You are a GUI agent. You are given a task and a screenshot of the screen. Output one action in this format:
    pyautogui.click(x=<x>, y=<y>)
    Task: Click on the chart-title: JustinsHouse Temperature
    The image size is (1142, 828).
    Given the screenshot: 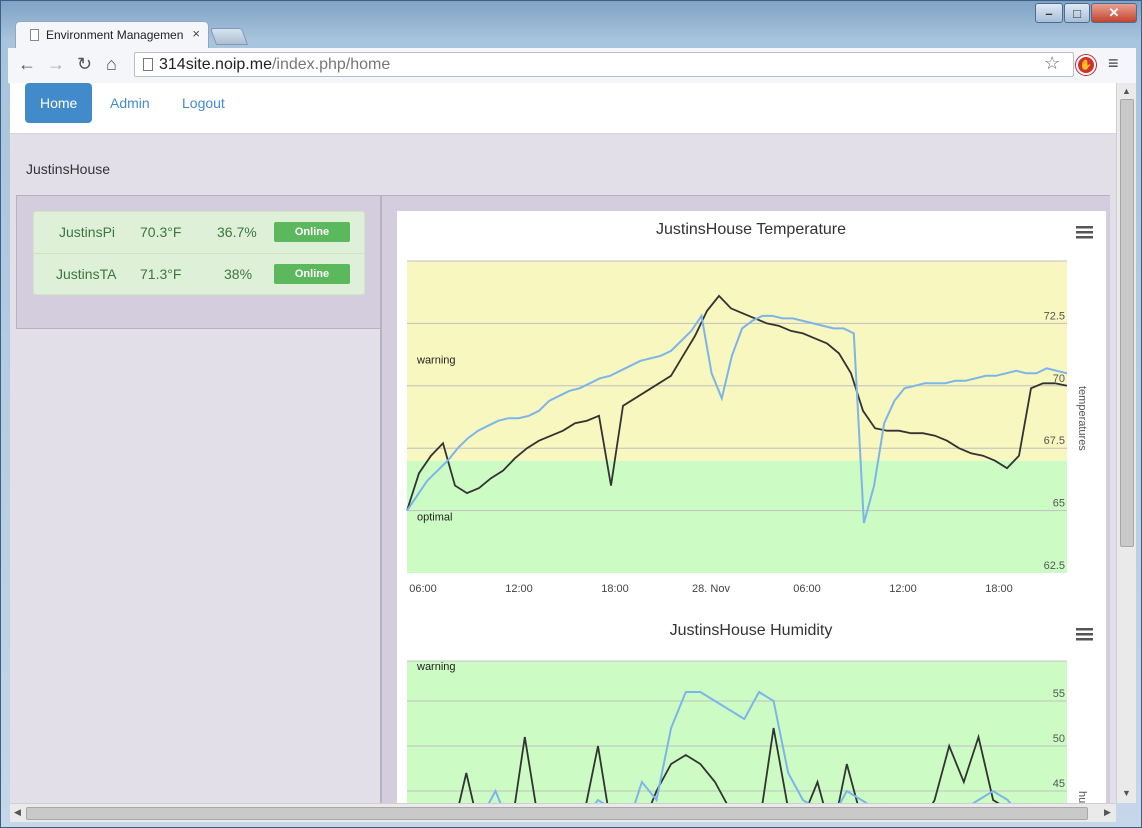 What is the action you would take?
    pyautogui.click(x=751, y=229)
    